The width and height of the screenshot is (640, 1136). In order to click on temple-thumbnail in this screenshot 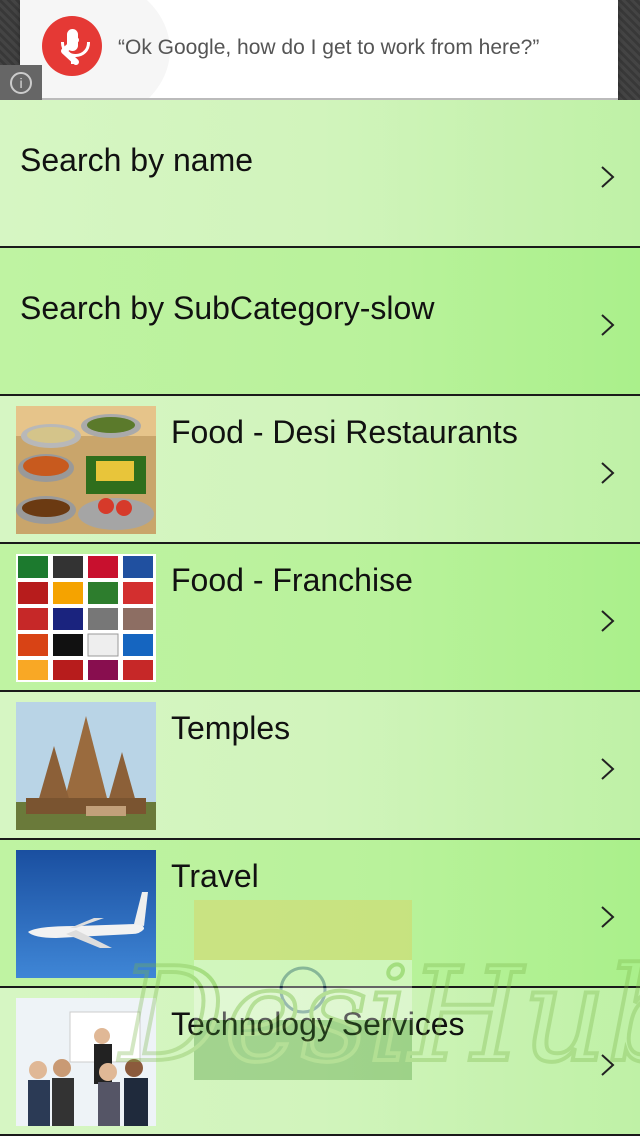, I will do `click(86, 766)`.